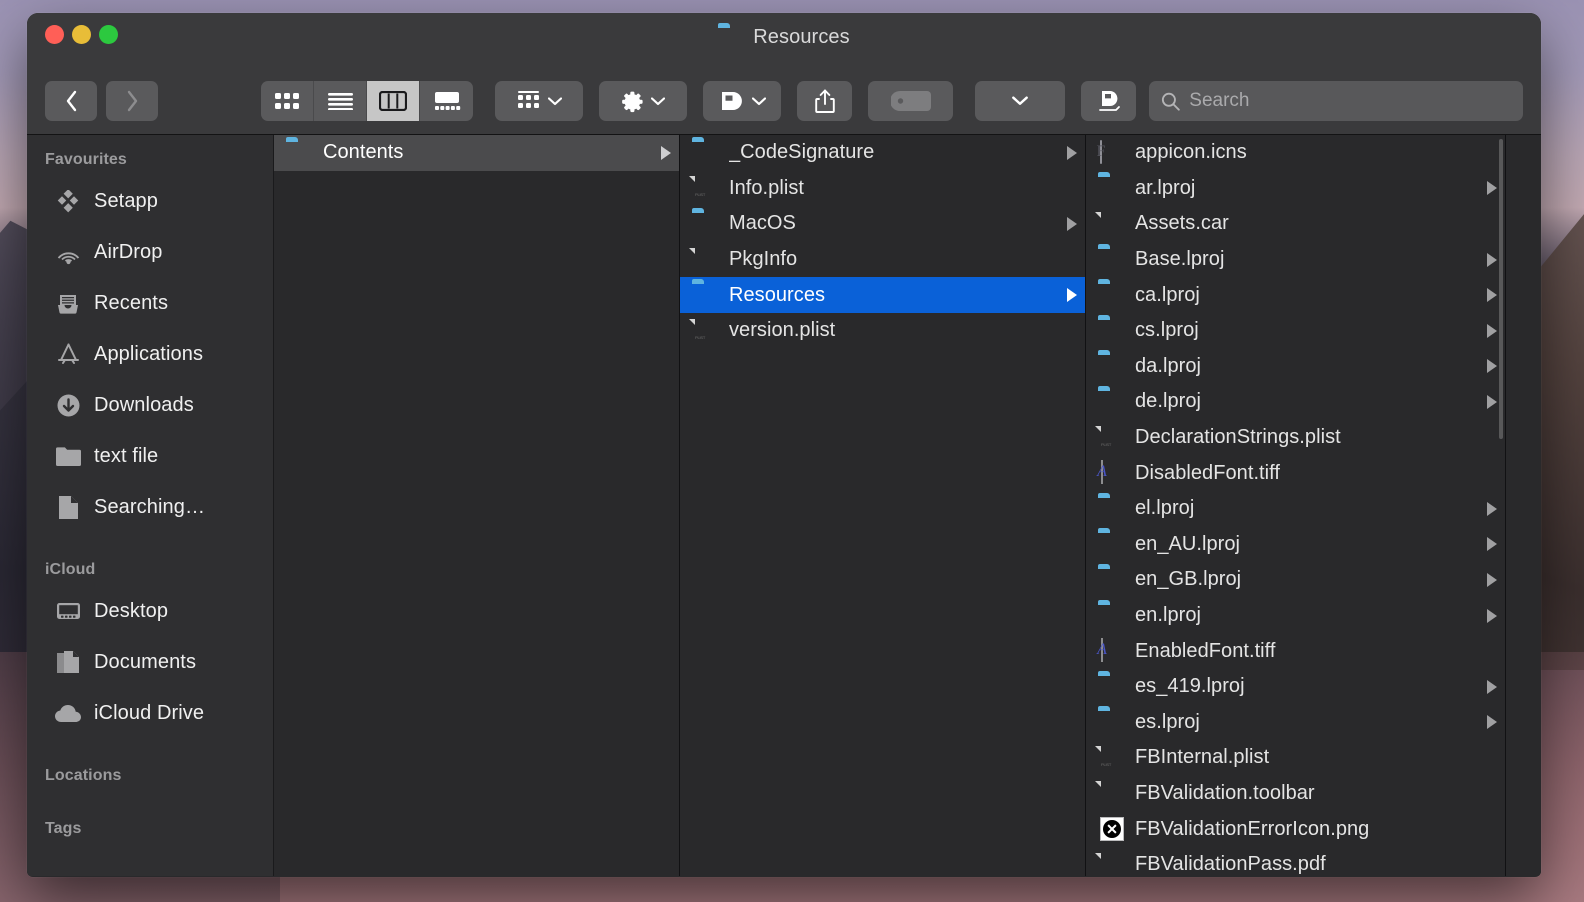 The height and width of the screenshot is (902, 1584). What do you see at coordinates (824, 101) in the screenshot?
I see `share-button` at bounding box center [824, 101].